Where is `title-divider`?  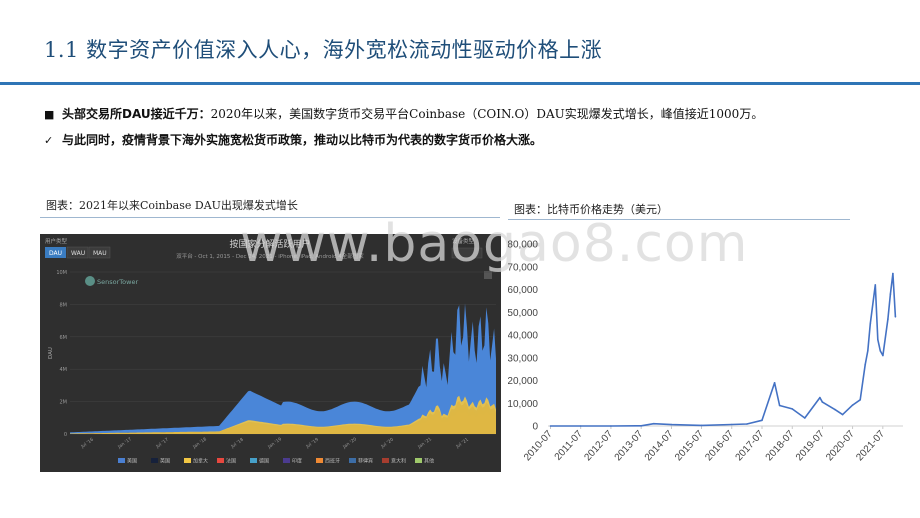
title-divider is located at coordinates (460, 83).